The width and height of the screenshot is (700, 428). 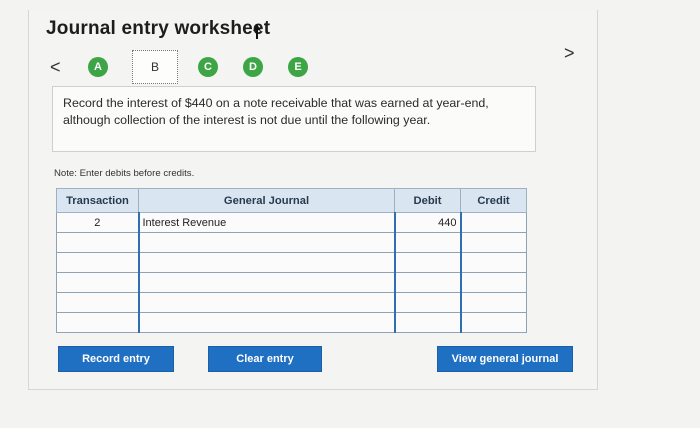 What do you see at coordinates (257, 31) in the screenshot?
I see `mouse-cursor-icon` at bounding box center [257, 31].